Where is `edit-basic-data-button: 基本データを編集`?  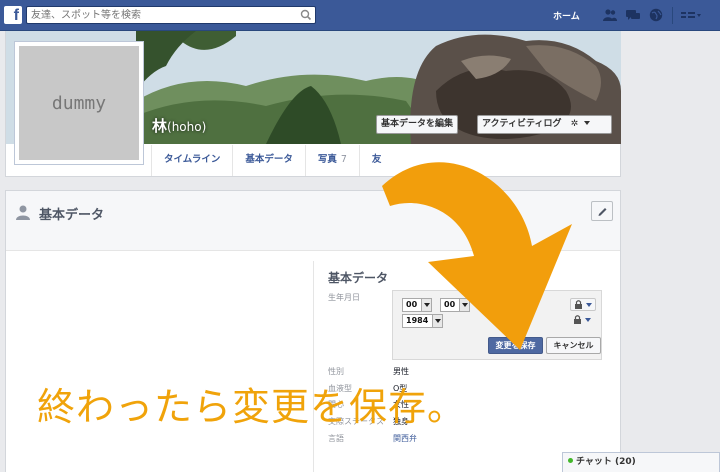 edit-basic-data-button: 基本データを編集 is located at coordinates (417, 124).